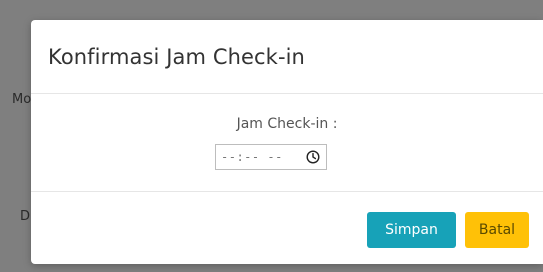 The width and height of the screenshot is (543, 272). What do you see at coordinates (176, 56) in the screenshot?
I see `modal-title: Konfirmasi Jam Check-in` at bounding box center [176, 56].